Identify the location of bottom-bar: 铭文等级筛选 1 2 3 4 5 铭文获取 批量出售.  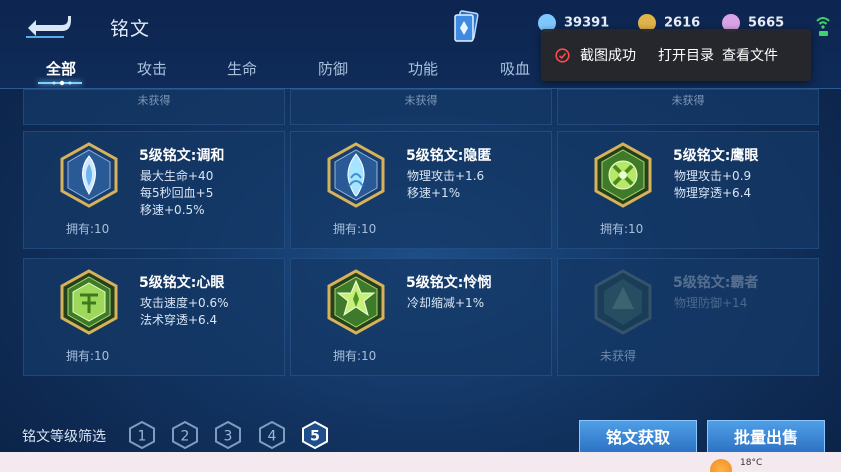
(420, 434).